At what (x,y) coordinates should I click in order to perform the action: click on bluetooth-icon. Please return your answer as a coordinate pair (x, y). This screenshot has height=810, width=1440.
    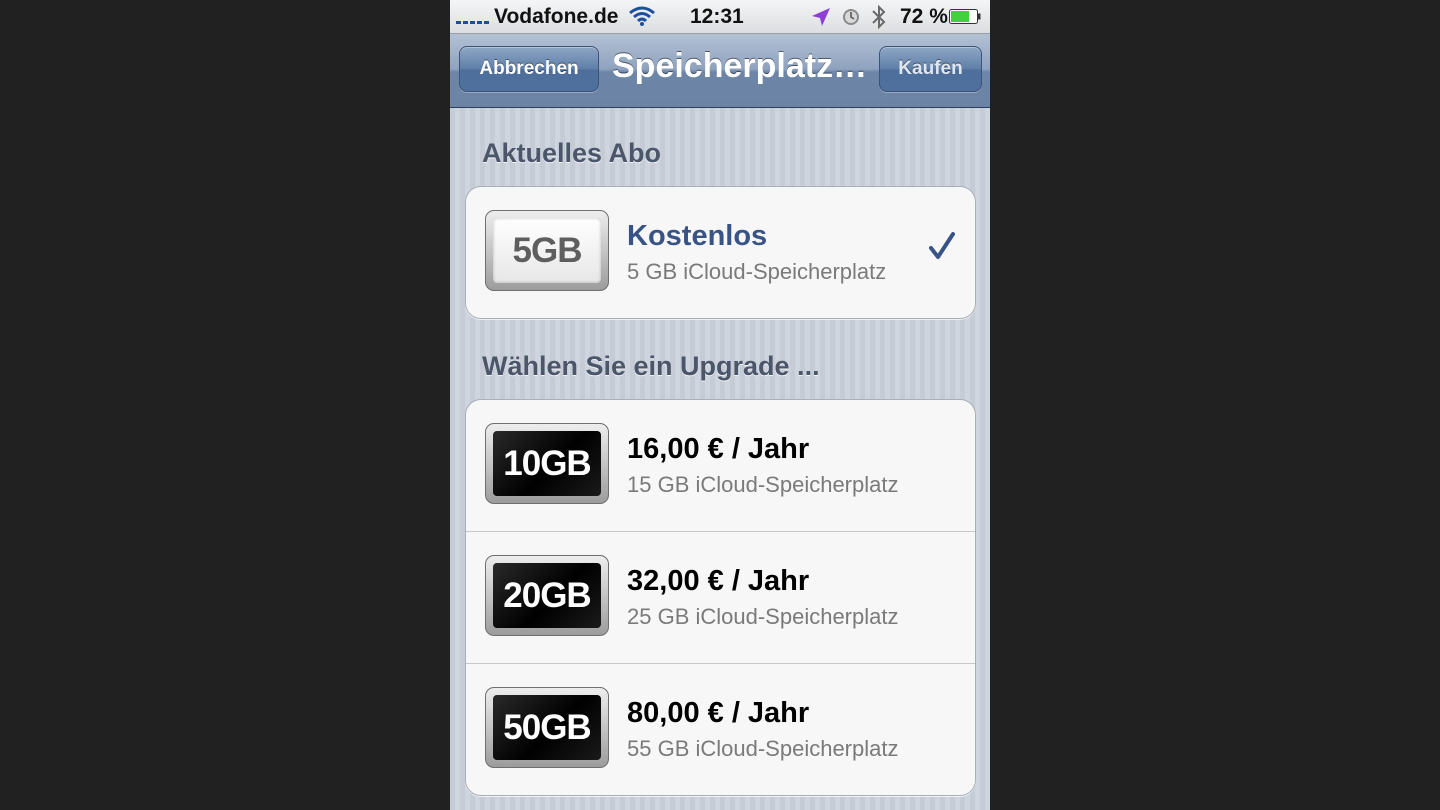
    Looking at the image, I should click on (879, 17).